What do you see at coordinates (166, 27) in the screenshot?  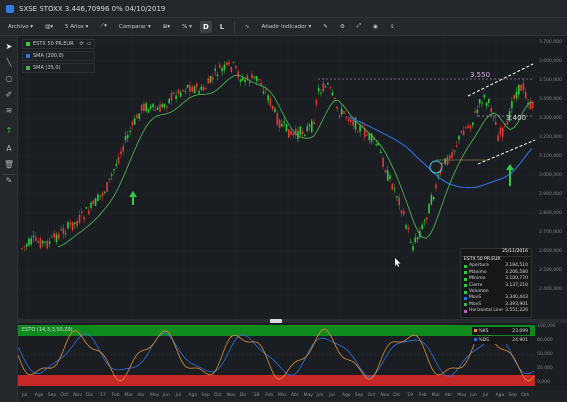 I see `scale-icon: ⊞▾` at bounding box center [166, 27].